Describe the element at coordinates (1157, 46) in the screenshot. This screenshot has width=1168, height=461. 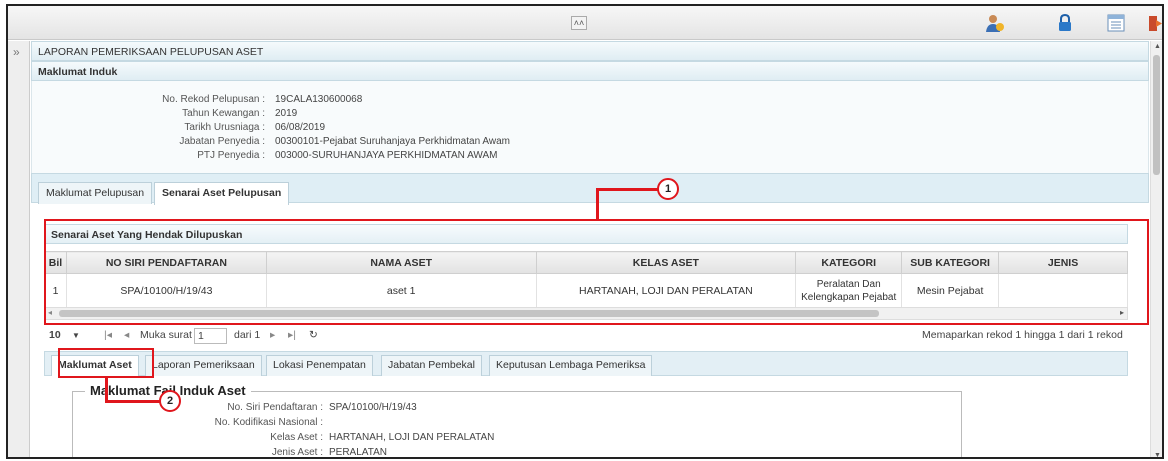
I see `scroll-up-icon: ▲` at that location.